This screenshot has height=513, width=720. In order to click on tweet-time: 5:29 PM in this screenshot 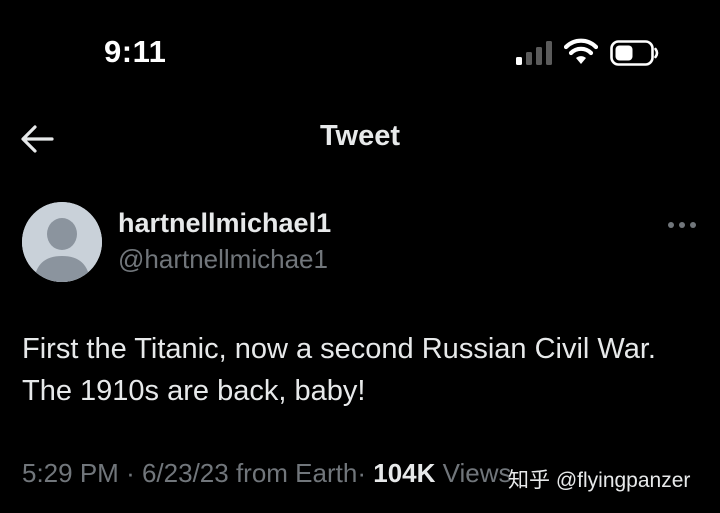, I will do `click(70, 473)`.